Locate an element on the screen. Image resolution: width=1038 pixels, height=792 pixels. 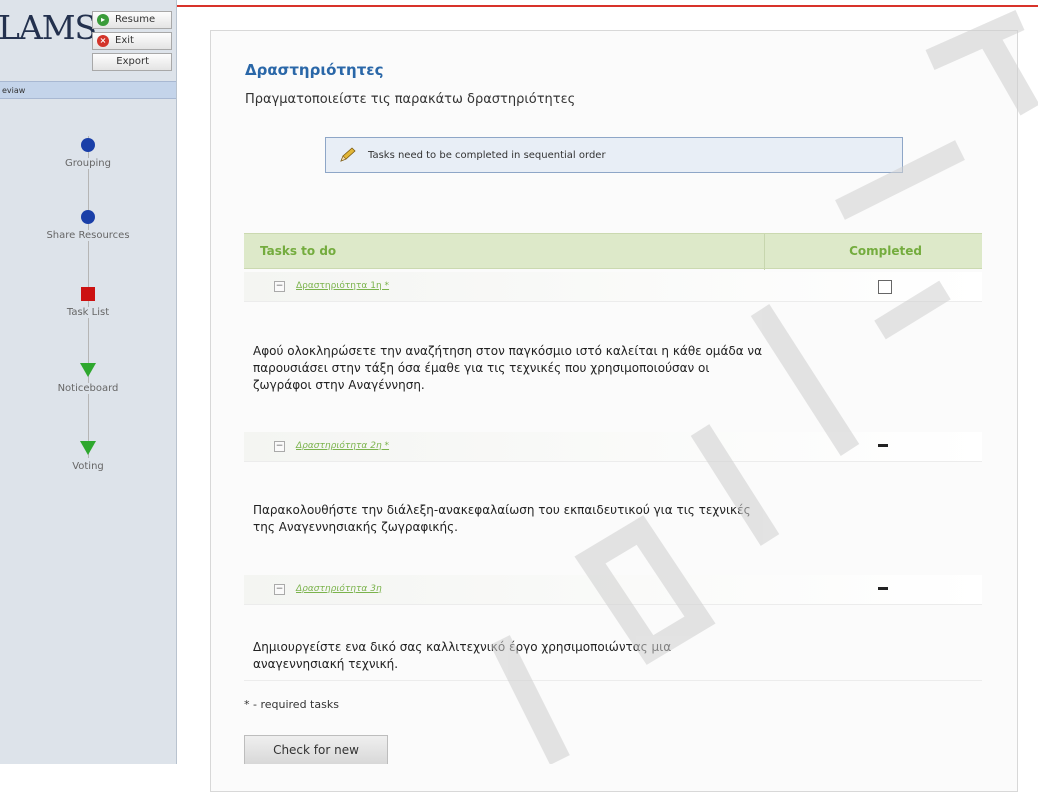
task-link: Δραστηριότητα 3η is located at coordinates (339, 589).